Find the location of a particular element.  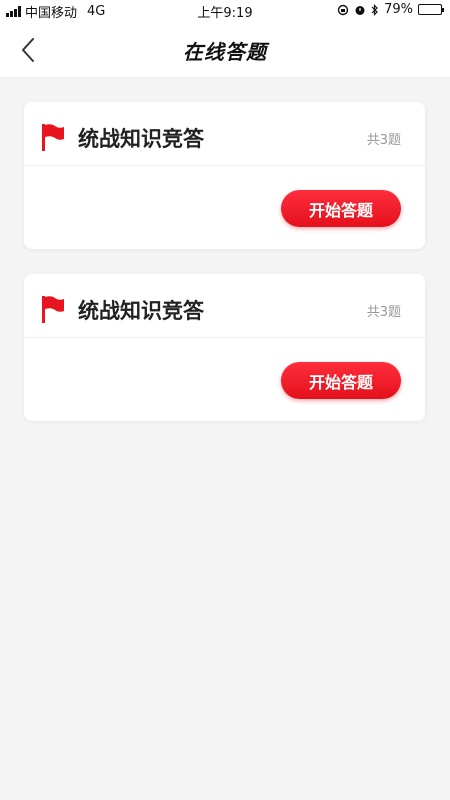

battery-percent: 79% is located at coordinates (398, 9).